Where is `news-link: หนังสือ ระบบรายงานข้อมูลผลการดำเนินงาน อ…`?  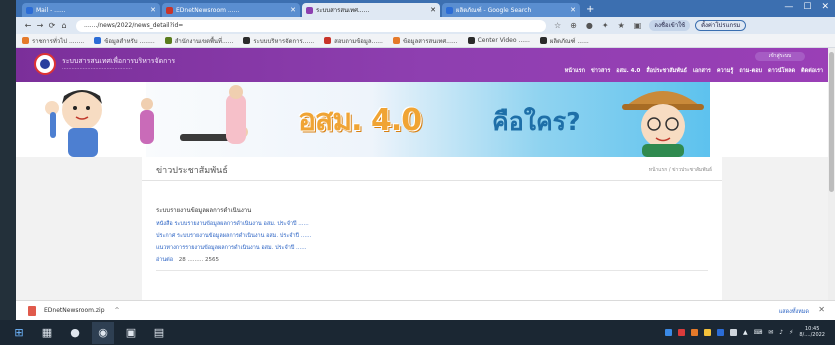 news-link: หนังสือ ระบบรายงานข้อมูลผลการดำเนินงาน อ… is located at coordinates (432, 224).